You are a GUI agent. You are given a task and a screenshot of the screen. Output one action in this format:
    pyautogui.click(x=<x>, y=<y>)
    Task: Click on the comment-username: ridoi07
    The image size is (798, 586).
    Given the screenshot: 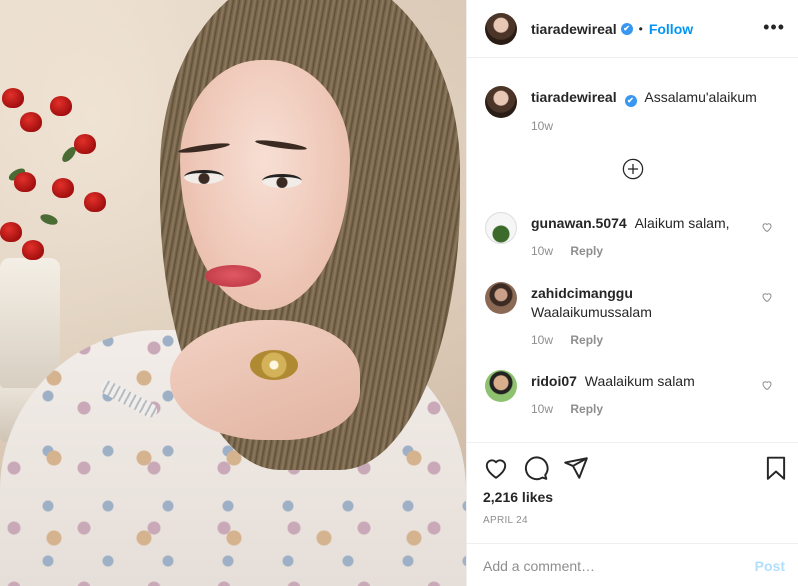 What is the action you would take?
    pyautogui.click(x=554, y=381)
    